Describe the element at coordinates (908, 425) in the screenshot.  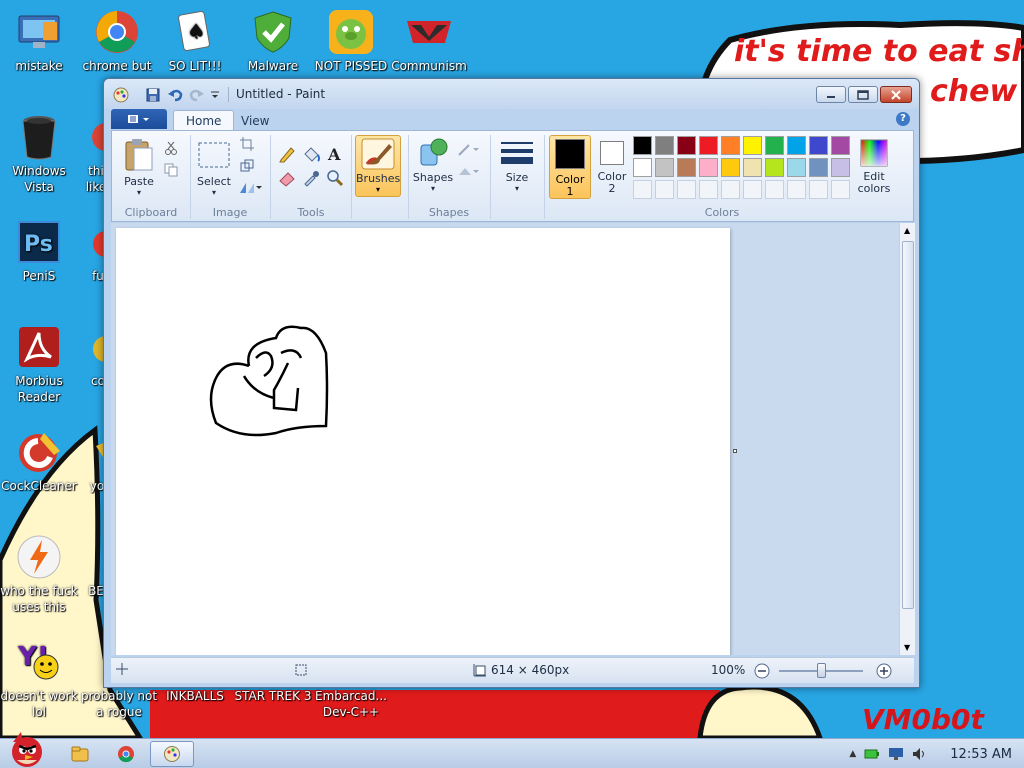
I see `scrollbar-thumb` at that location.